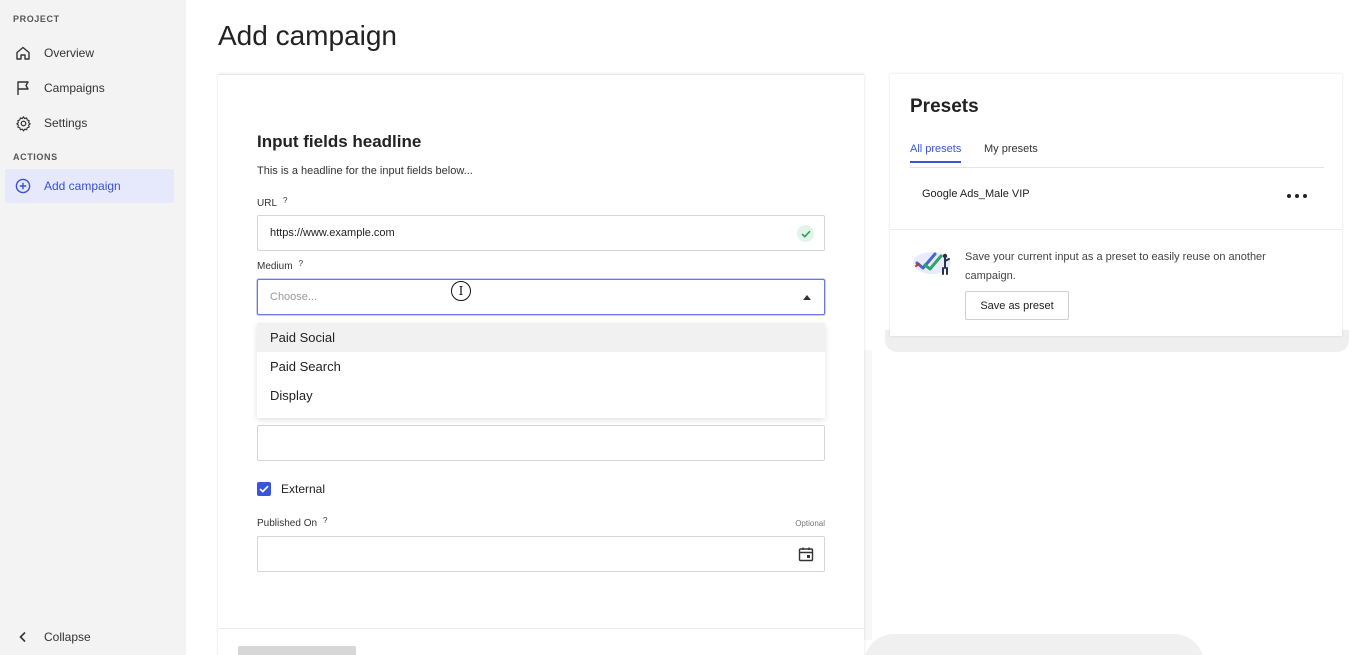 This screenshot has width=1362, height=655. What do you see at coordinates (264, 489) in the screenshot?
I see `external-checkbox` at bounding box center [264, 489].